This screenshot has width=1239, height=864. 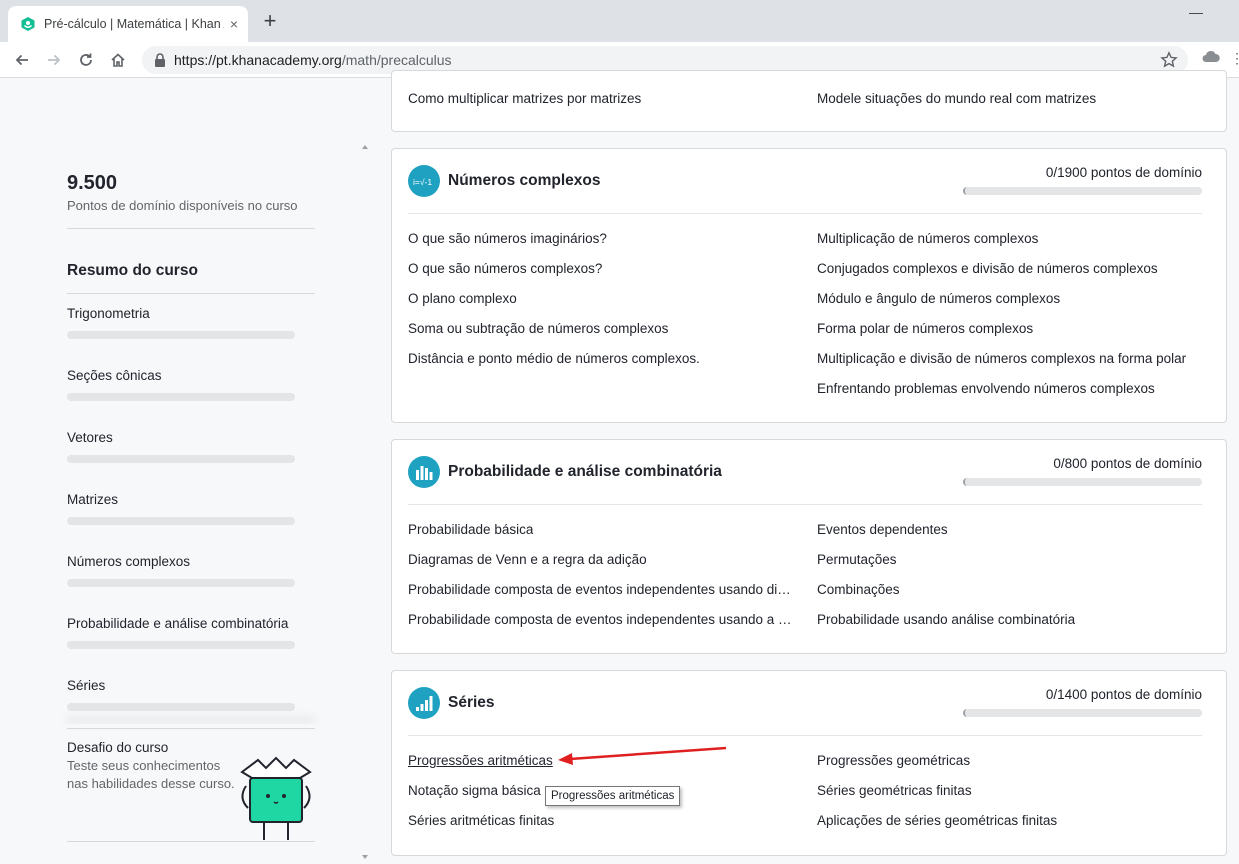 What do you see at coordinates (258, 60) in the screenshot?
I see `url-host: https://pt.khanacademy.org` at bounding box center [258, 60].